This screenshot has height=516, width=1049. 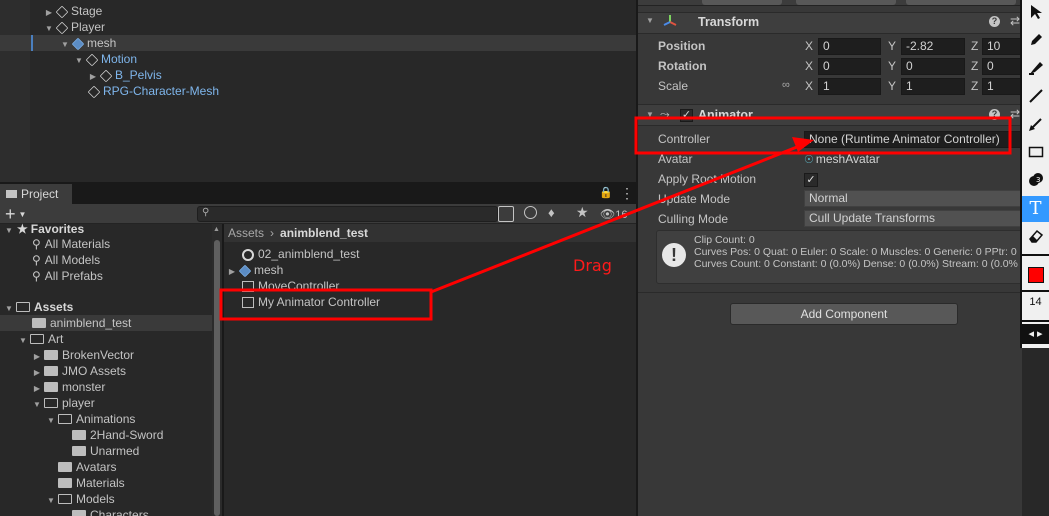 I want to click on panel-divider, so click(x=223, y=370).